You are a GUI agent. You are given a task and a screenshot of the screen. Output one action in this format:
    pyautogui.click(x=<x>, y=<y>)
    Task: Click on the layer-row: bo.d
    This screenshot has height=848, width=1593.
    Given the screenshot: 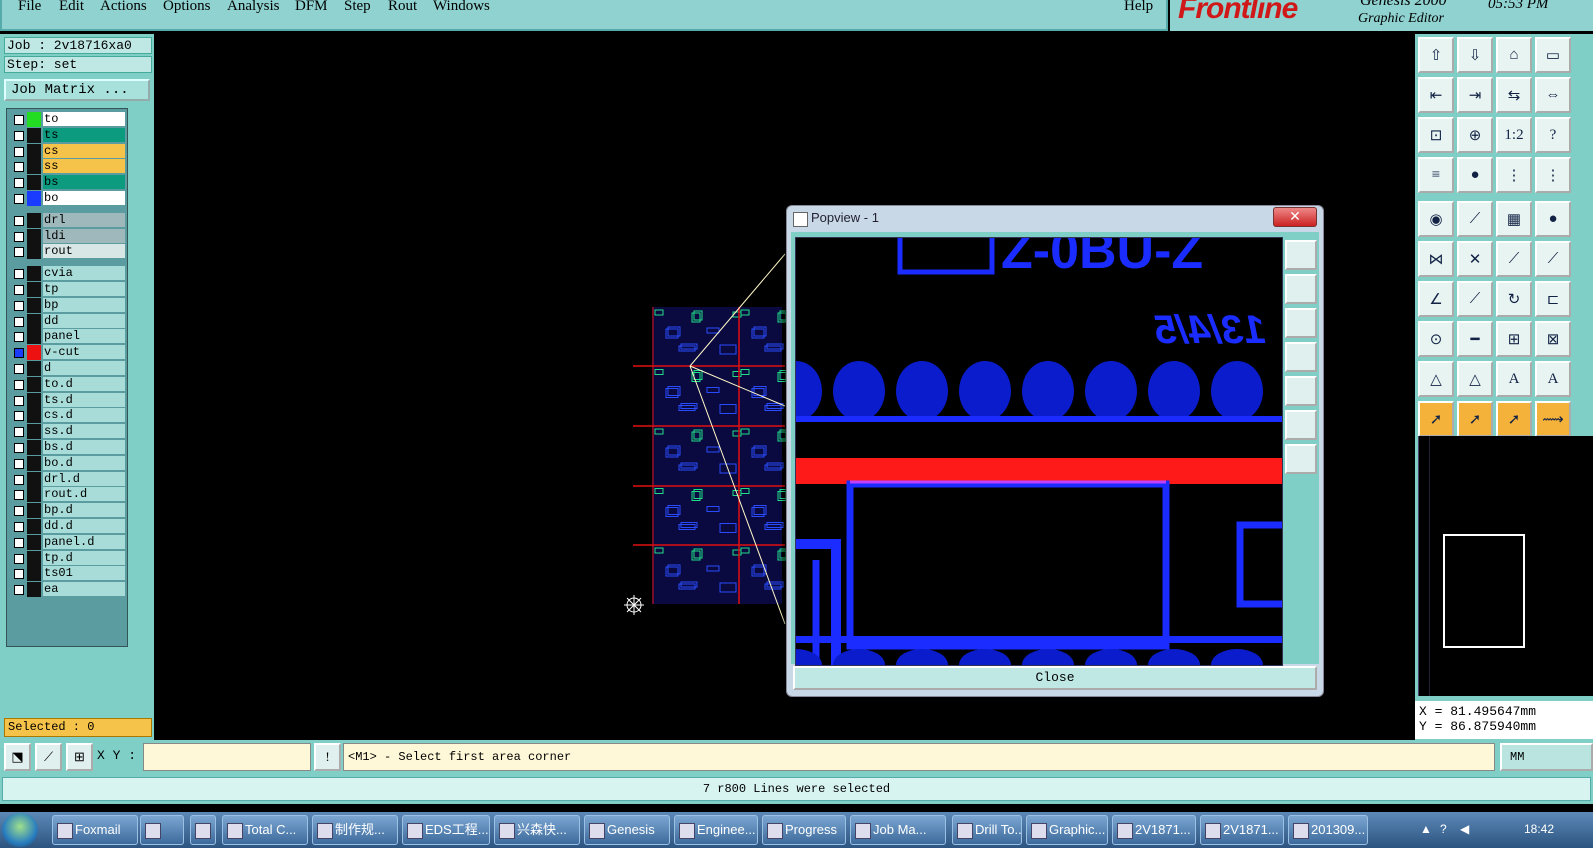 What is the action you would take?
    pyautogui.click(x=67, y=463)
    